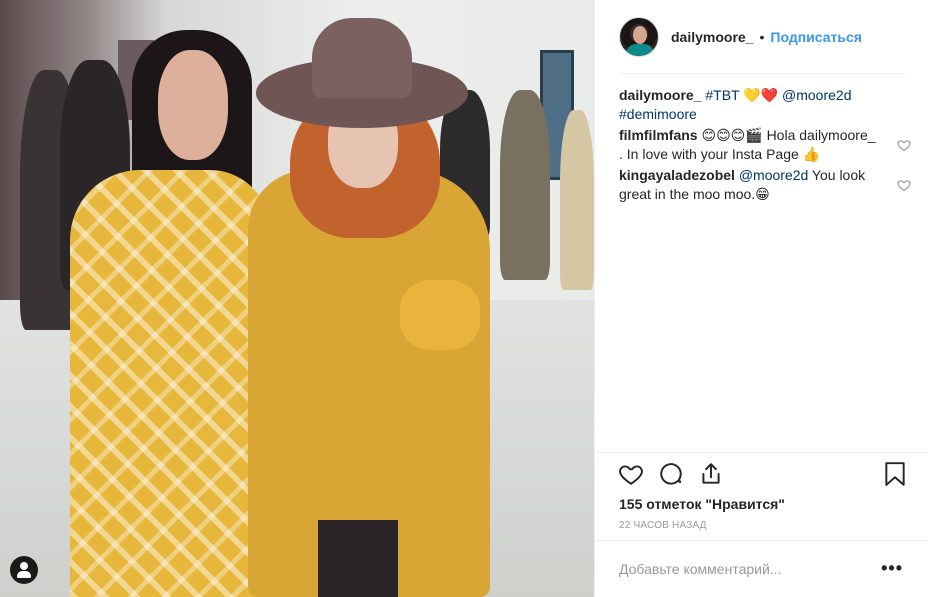  I want to click on user-tag-icon-body, so click(24, 574).